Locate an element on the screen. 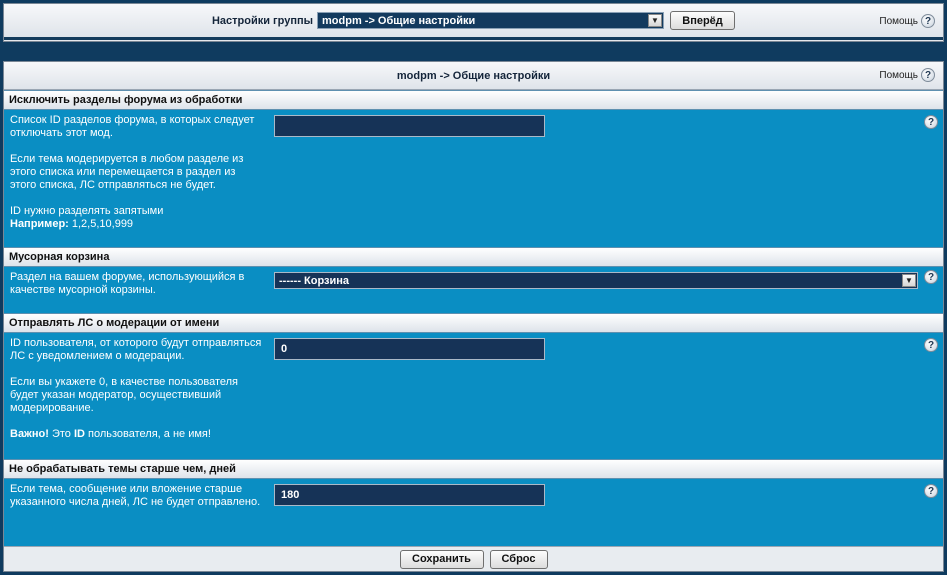 The image size is (947, 575). panel-title: modpm -> Общие настройки is located at coordinates (473, 75).